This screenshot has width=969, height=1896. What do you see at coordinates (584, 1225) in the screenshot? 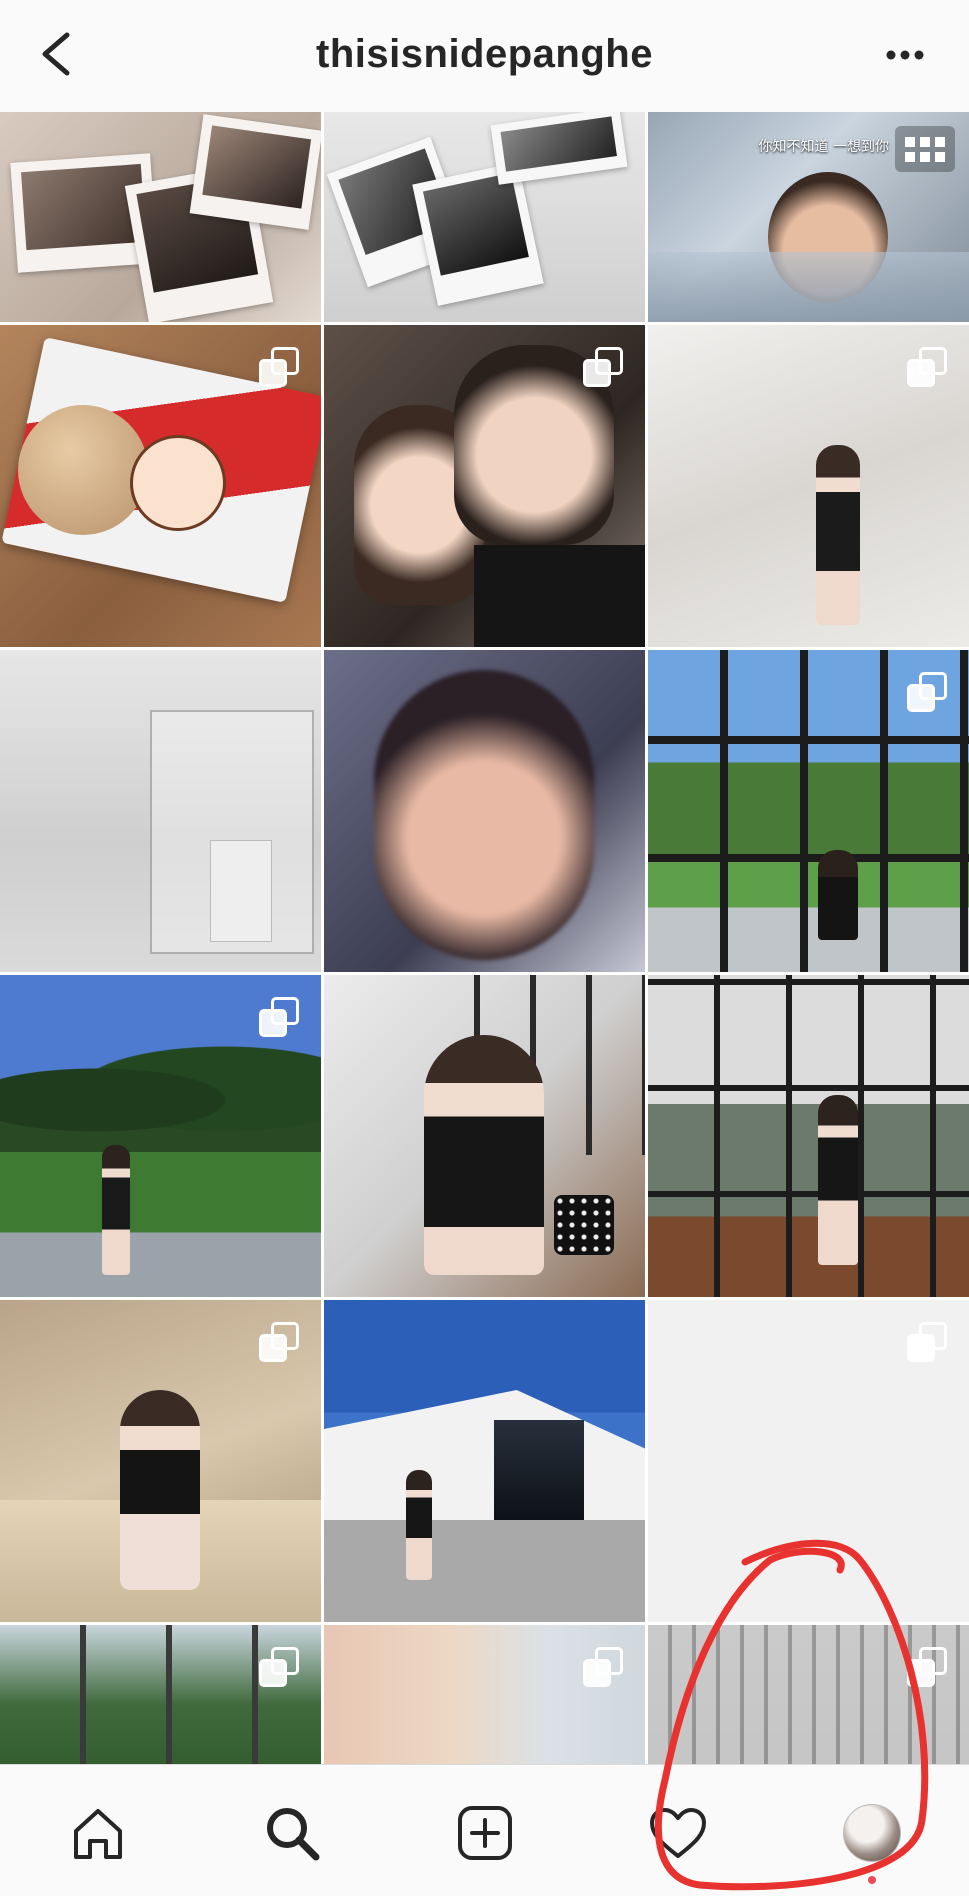
I see `studded-bag` at bounding box center [584, 1225].